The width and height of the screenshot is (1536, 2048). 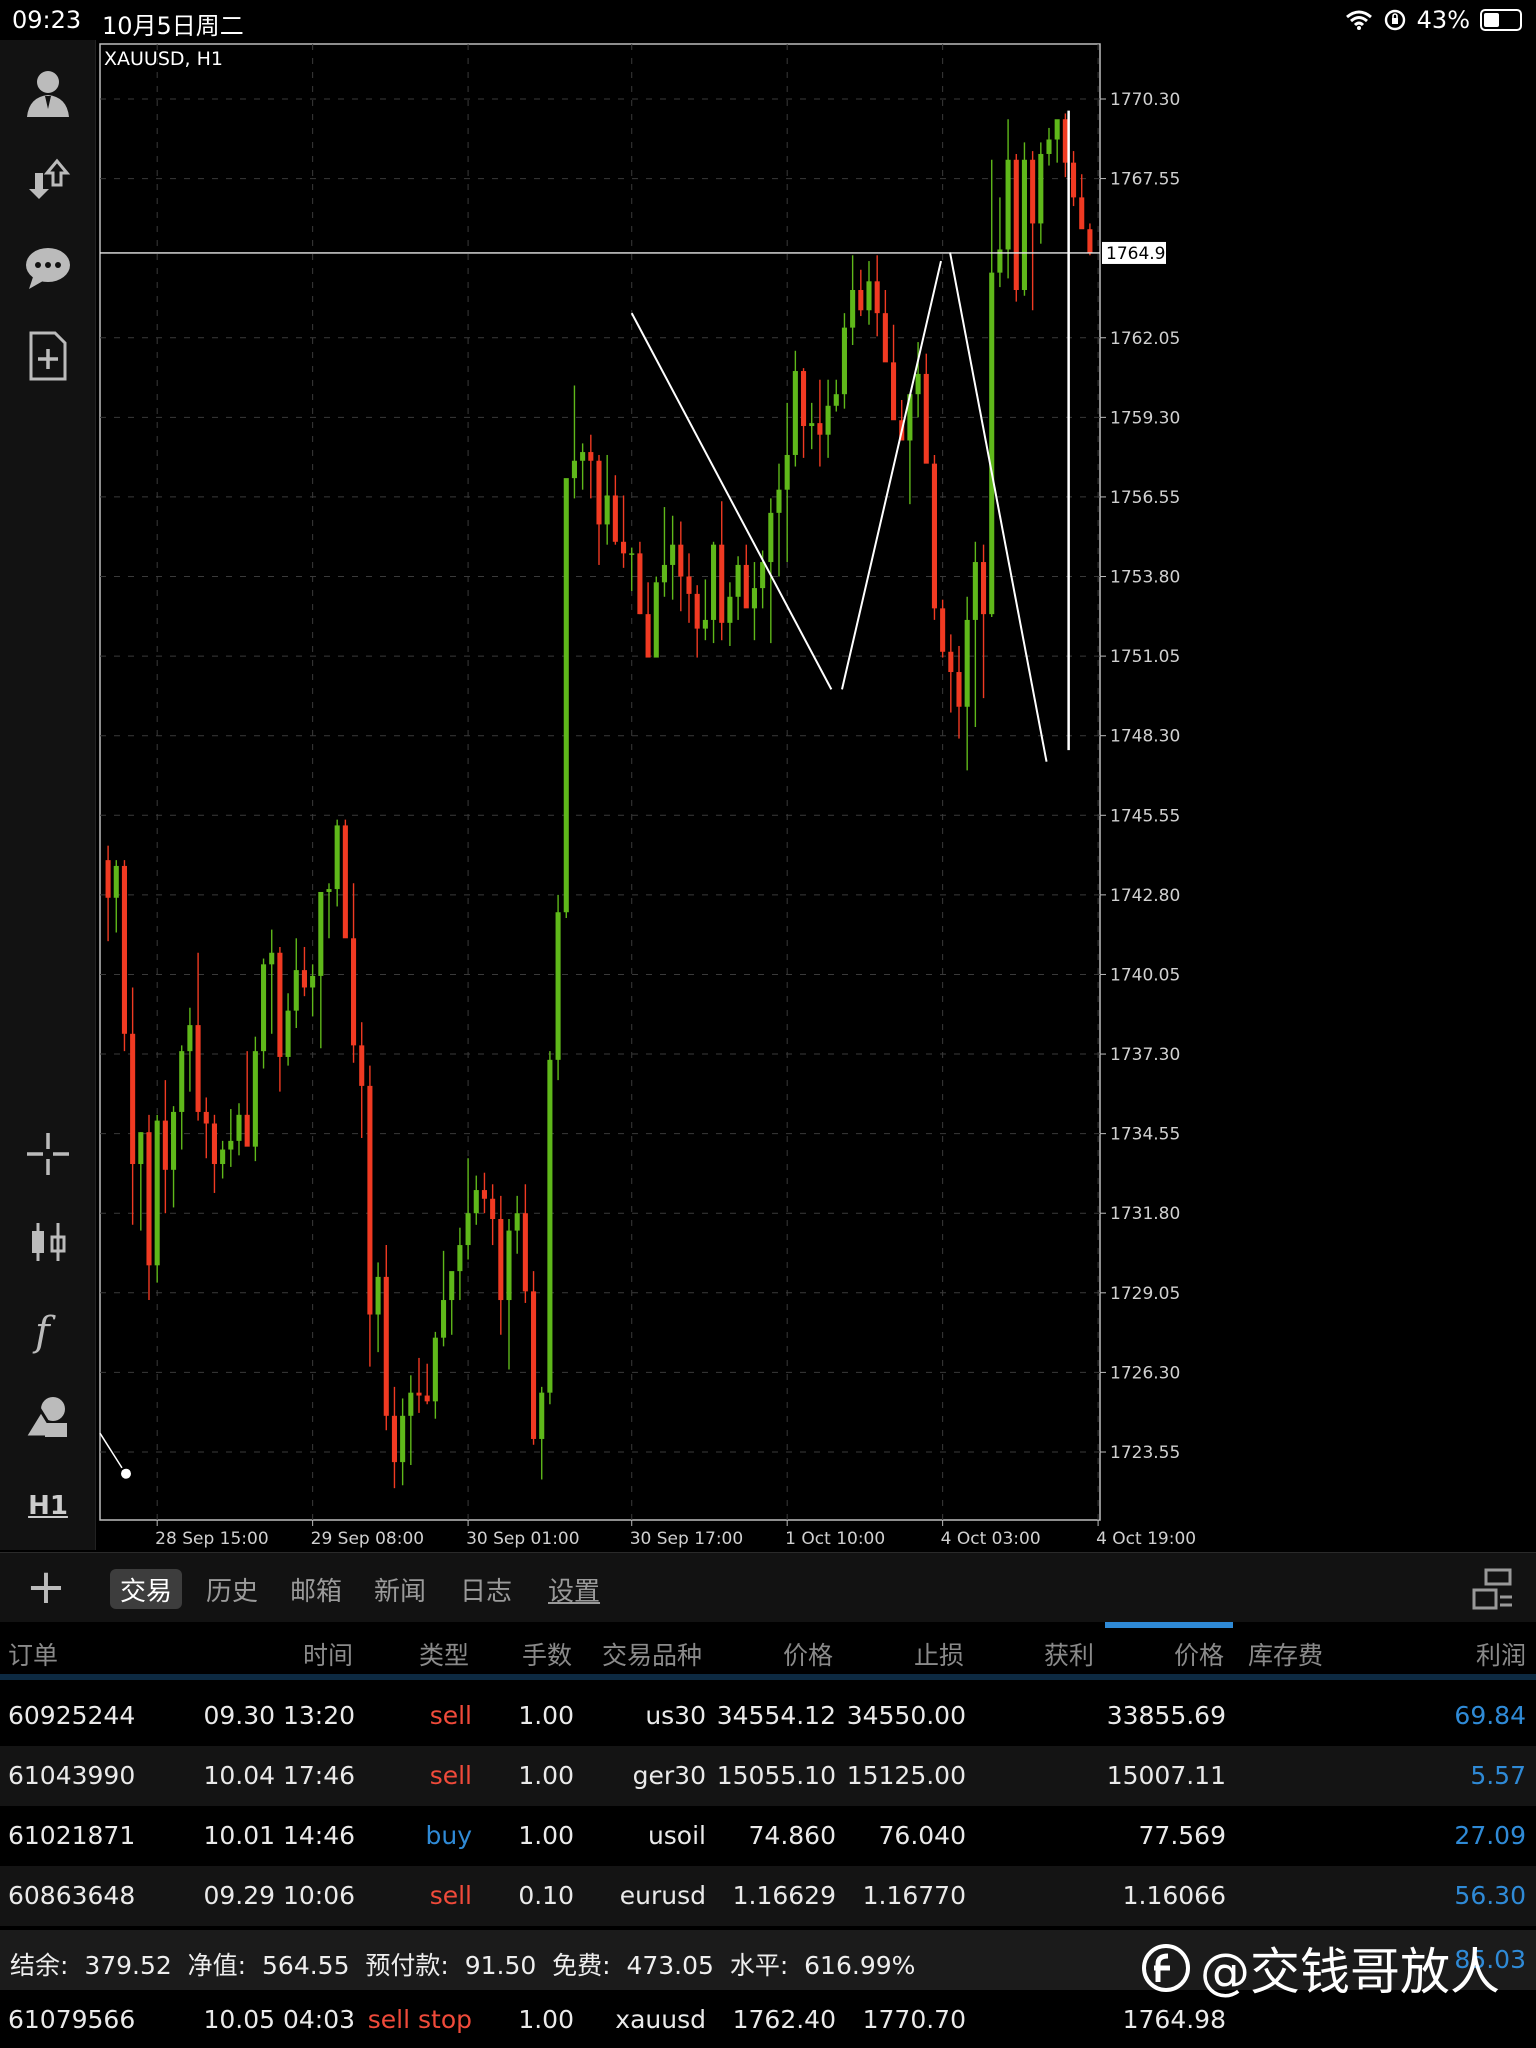 What do you see at coordinates (232, 1589) in the screenshot?
I see `tab-history: 历史` at bounding box center [232, 1589].